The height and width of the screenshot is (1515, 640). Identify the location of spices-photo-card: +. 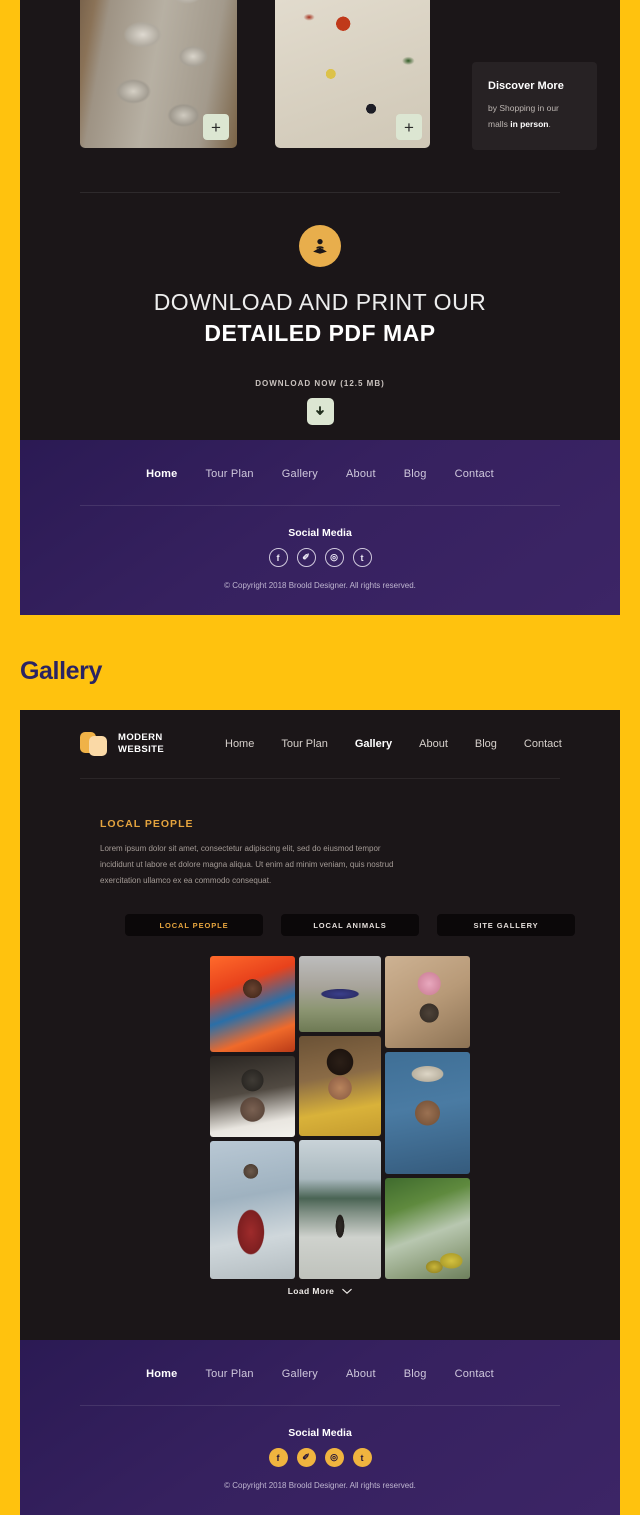
(352, 74).